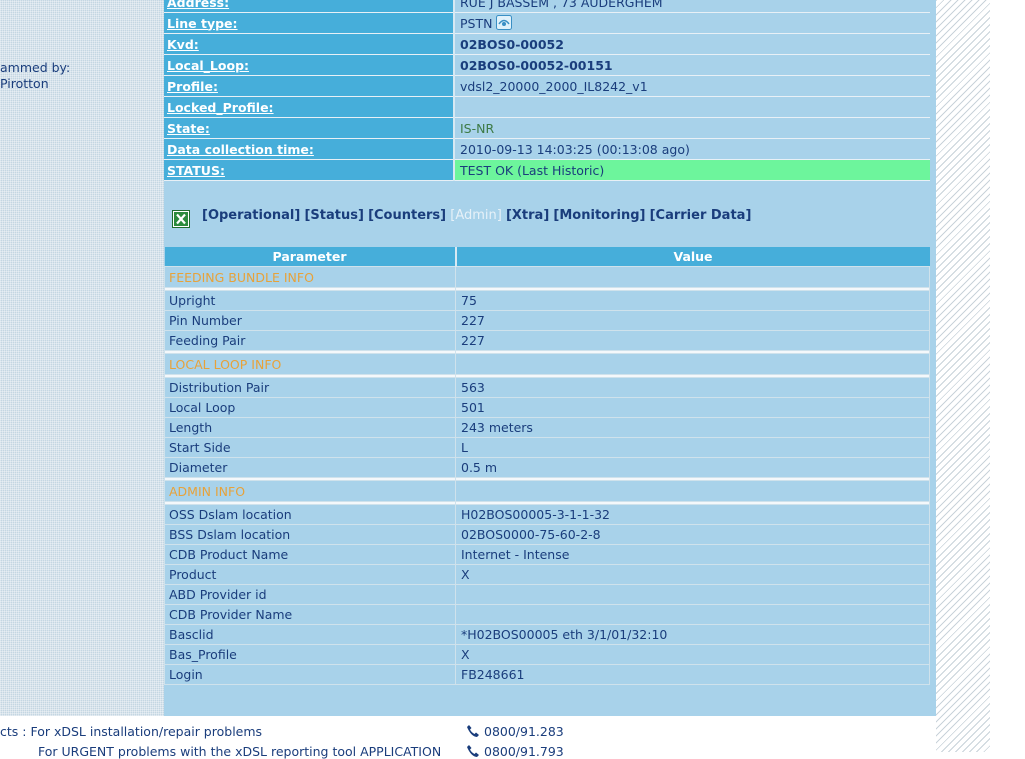 Image resolution: width=1025 pixels, height=759 pixels. I want to click on info-row: Address: RUE J BASSEM , 73 AUDERGHEM, so click(547, 6).